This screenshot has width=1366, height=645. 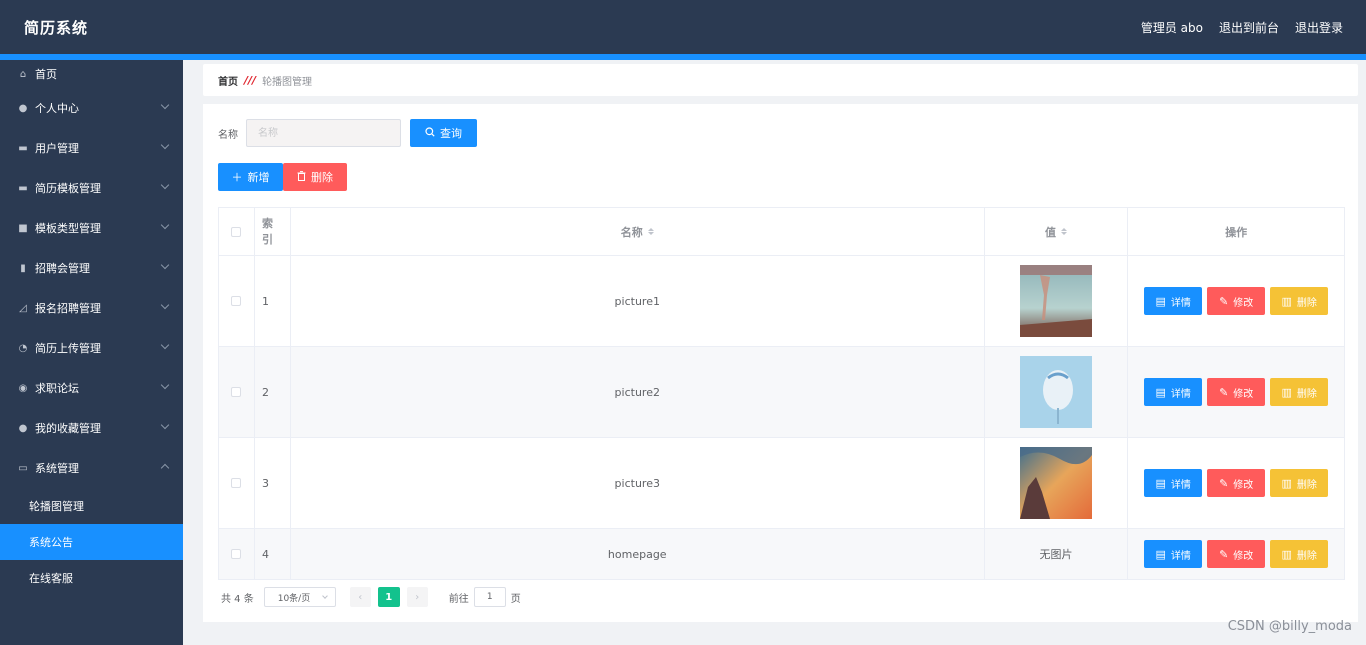 What do you see at coordinates (322, 177) in the screenshot?
I see `batch-delete-label: 删除` at bounding box center [322, 177].